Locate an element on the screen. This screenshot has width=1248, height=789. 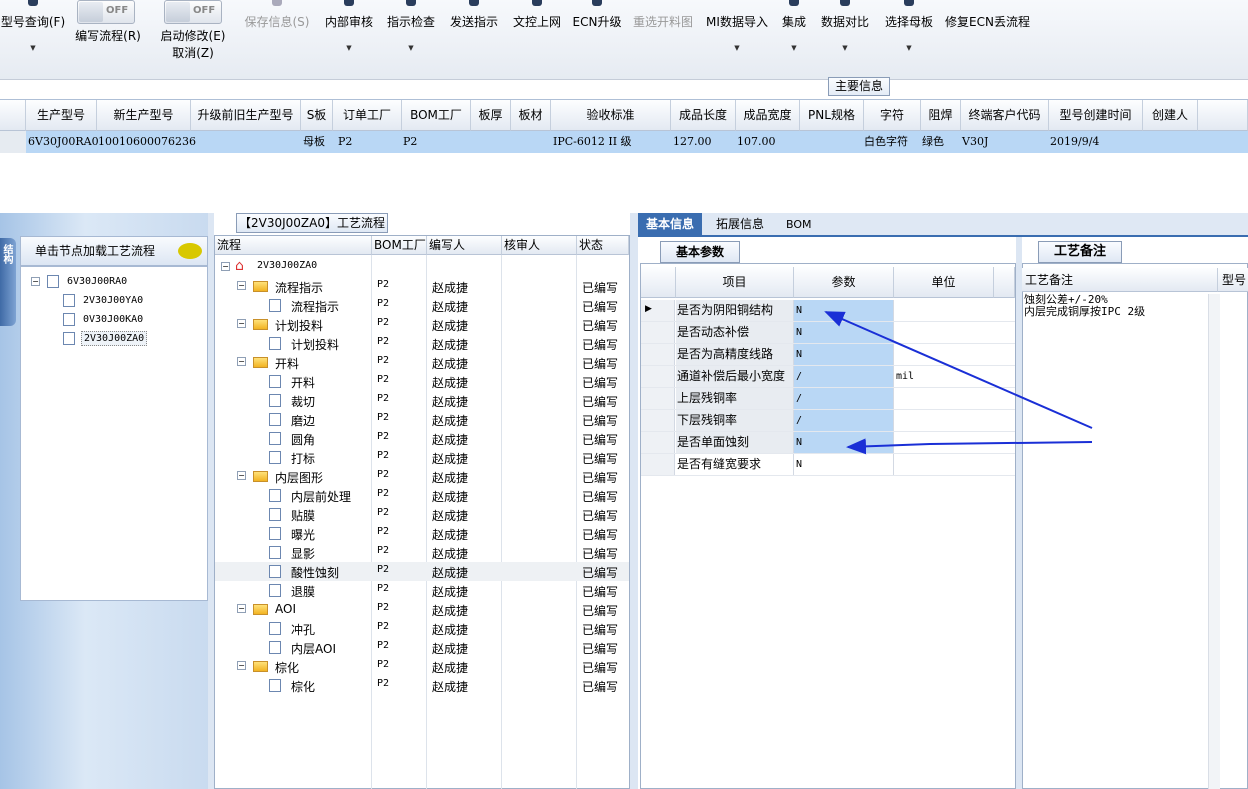
col-header: 流程 is located at coordinates (293, 245).